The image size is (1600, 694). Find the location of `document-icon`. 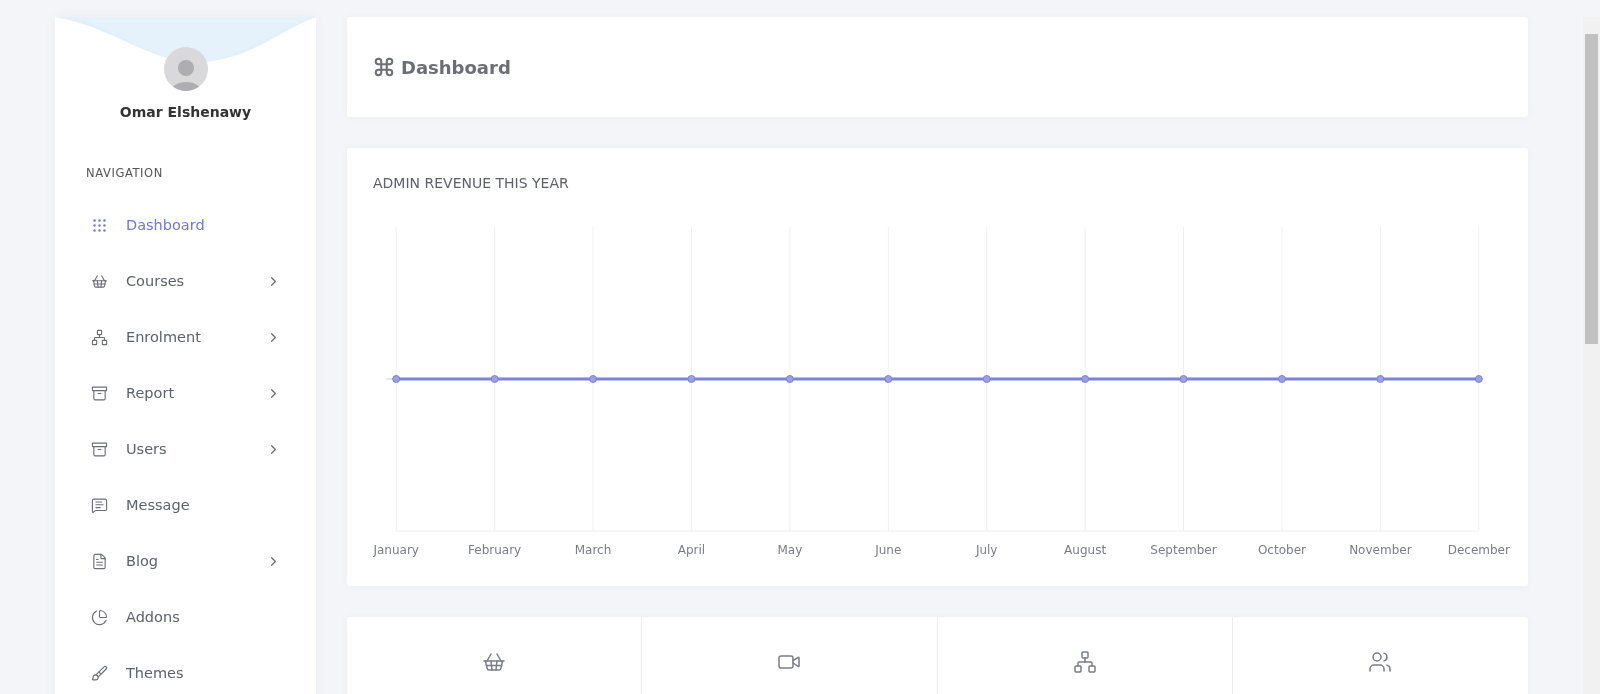

document-icon is located at coordinates (99, 561).